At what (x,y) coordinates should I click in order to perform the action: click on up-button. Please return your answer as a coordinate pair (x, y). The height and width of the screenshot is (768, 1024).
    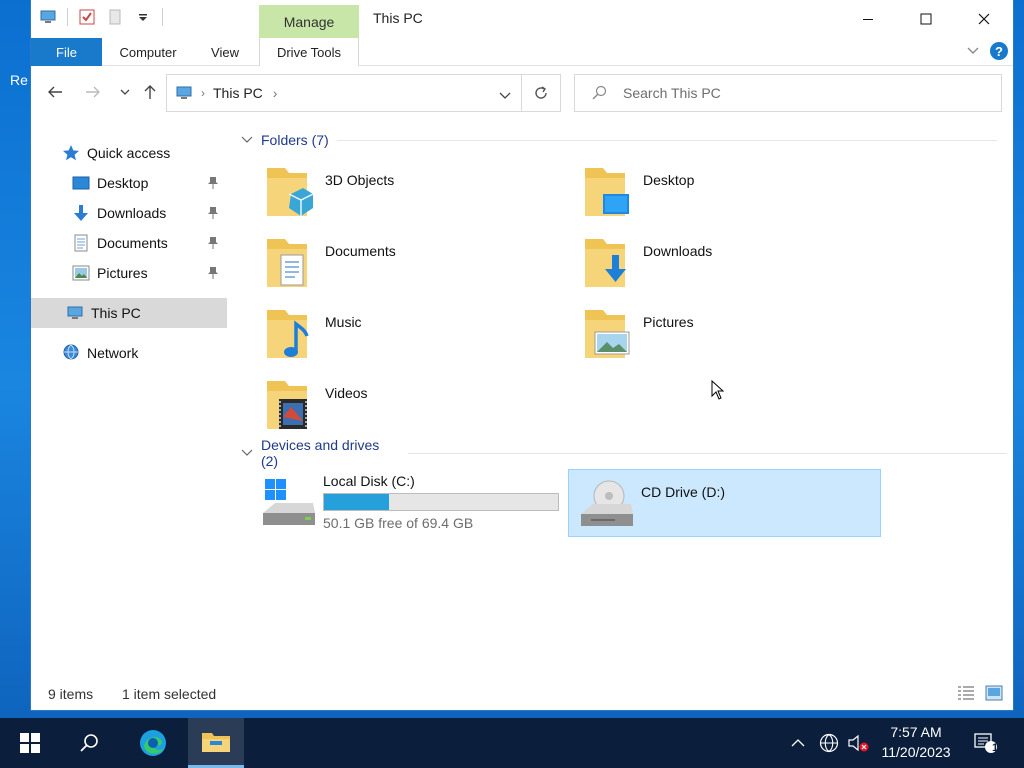
    Looking at the image, I should click on (150, 92).